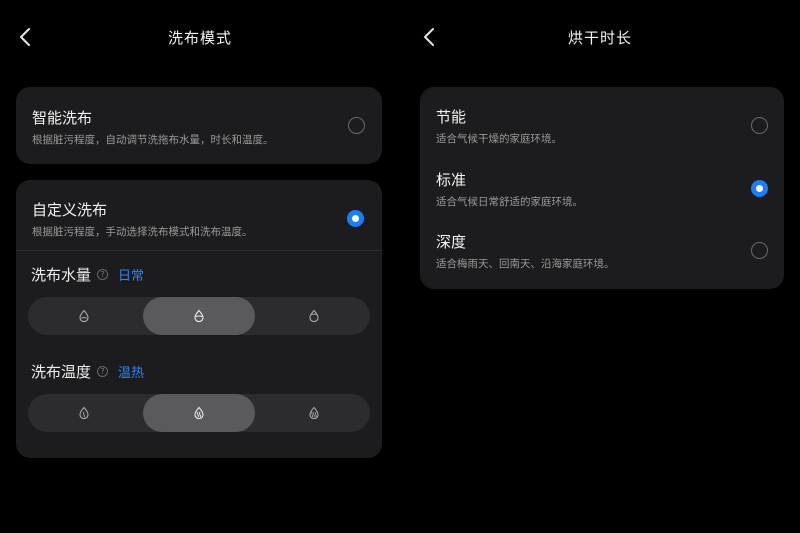 This screenshot has width=800, height=533. What do you see at coordinates (70, 210) in the screenshot?
I see `option-title: 自定义洗布` at bounding box center [70, 210].